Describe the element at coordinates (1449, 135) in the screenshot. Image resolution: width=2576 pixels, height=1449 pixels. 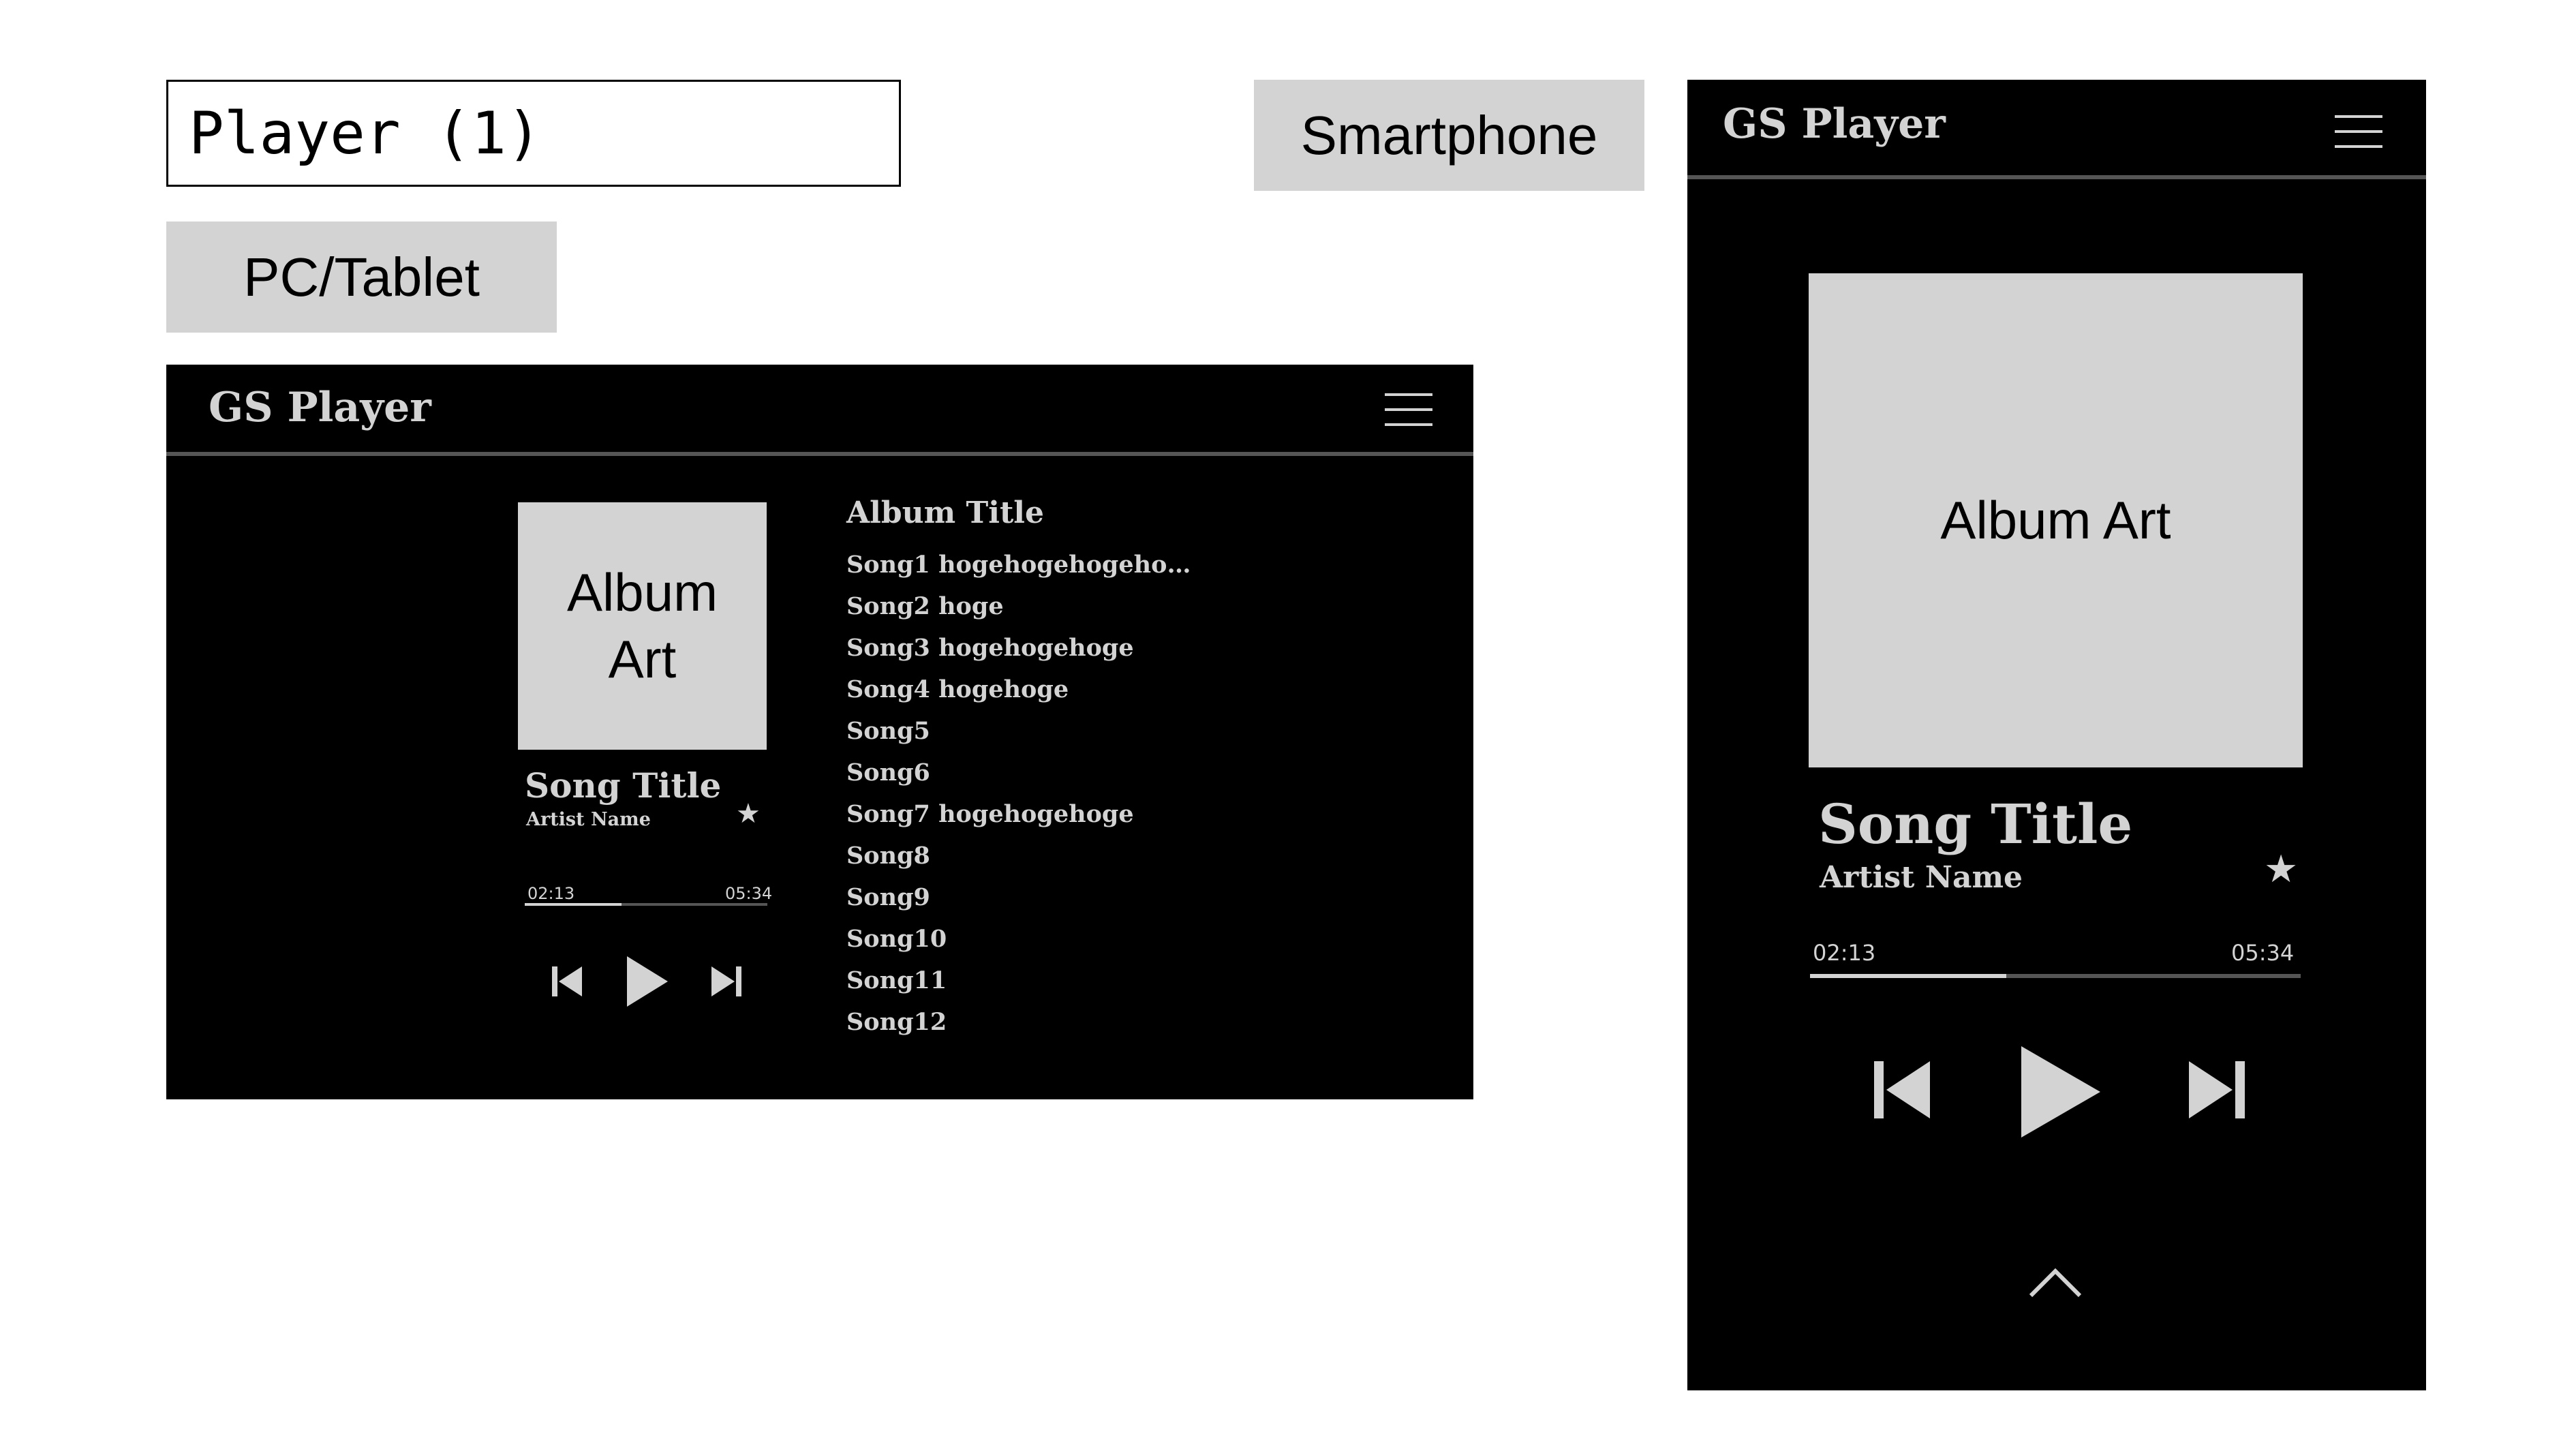
I see `smartphone-label: Smartphone` at that location.